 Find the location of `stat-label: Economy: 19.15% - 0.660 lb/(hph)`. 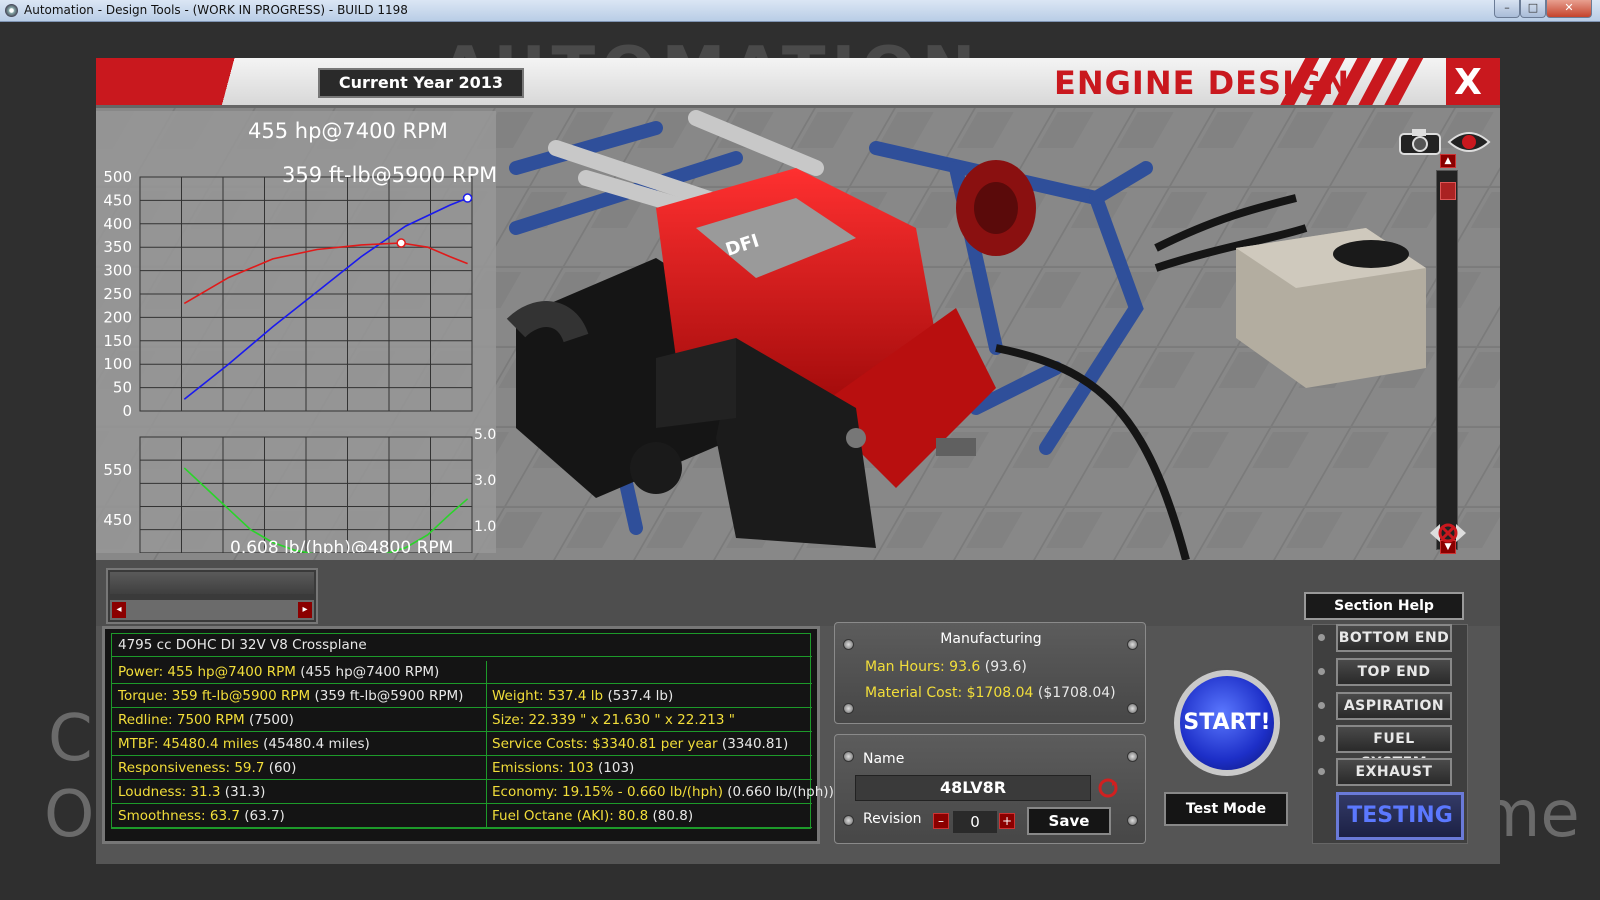

stat-label: Economy: 19.15% - 0.660 lb/(hph) is located at coordinates (607, 792).